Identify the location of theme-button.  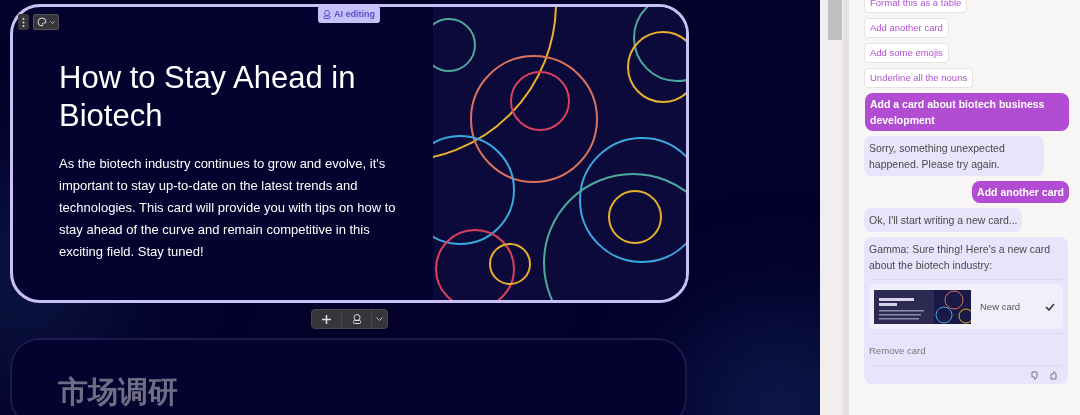
(46, 22).